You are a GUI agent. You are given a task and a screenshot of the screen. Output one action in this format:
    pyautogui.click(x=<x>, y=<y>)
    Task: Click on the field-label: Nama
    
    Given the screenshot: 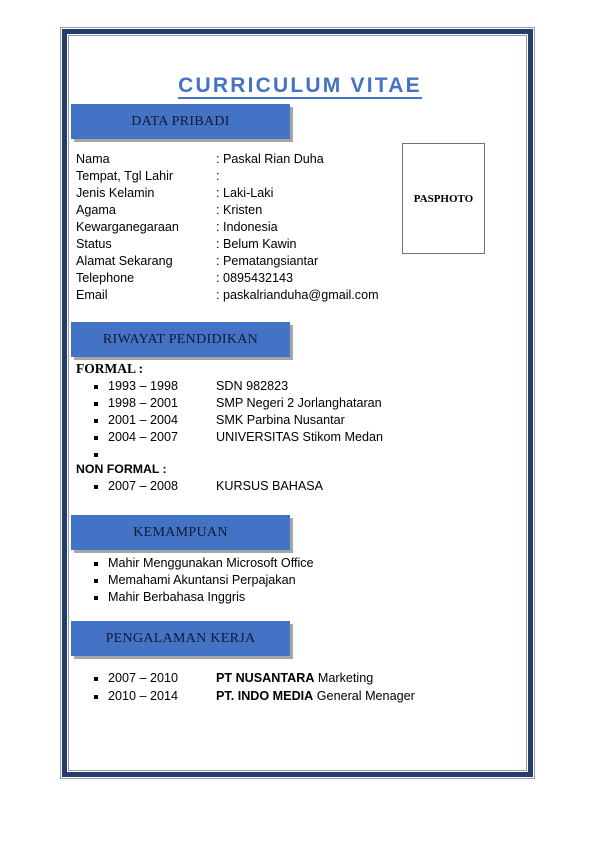 What is the action you would take?
    pyautogui.click(x=93, y=159)
    